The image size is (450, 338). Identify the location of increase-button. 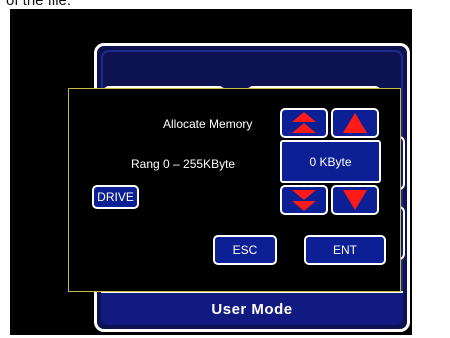
(355, 123).